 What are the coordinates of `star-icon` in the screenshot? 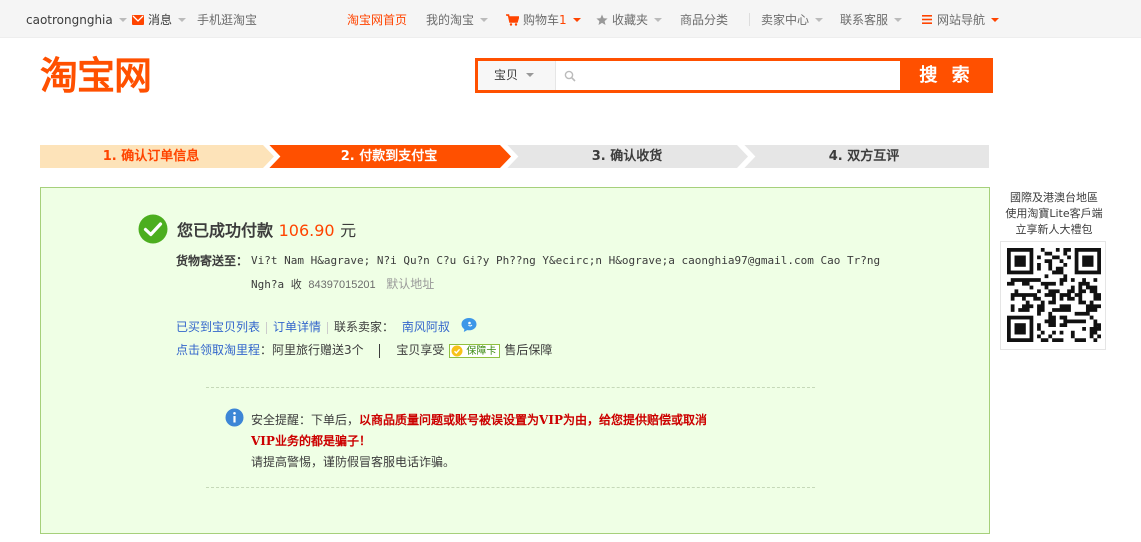 It's located at (602, 19).